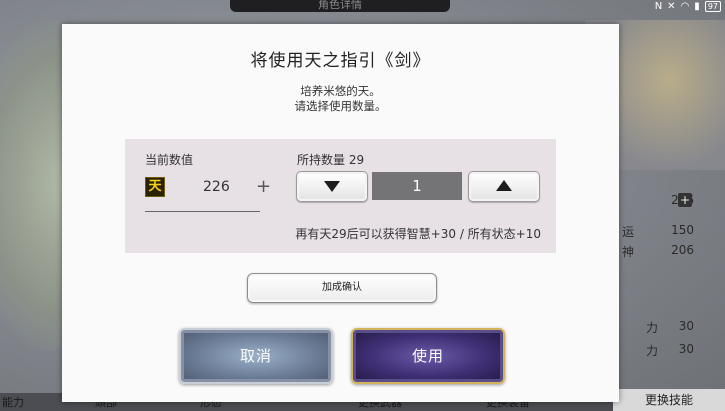 Image resolution: width=725 pixels, height=411 pixels. Describe the element at coordinates (669, 400) in the screenshot. I see `change-skill-button: 更换技能` at that location.